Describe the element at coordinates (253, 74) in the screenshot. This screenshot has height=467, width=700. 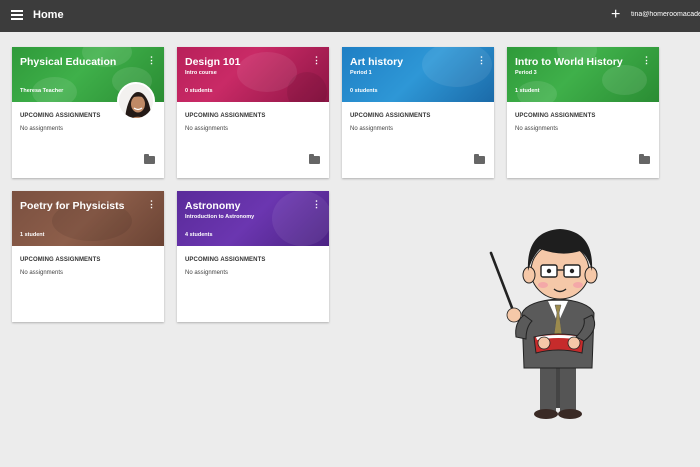
I see `card-header: Design 101 Intro course 0 students ⋮` at that location.